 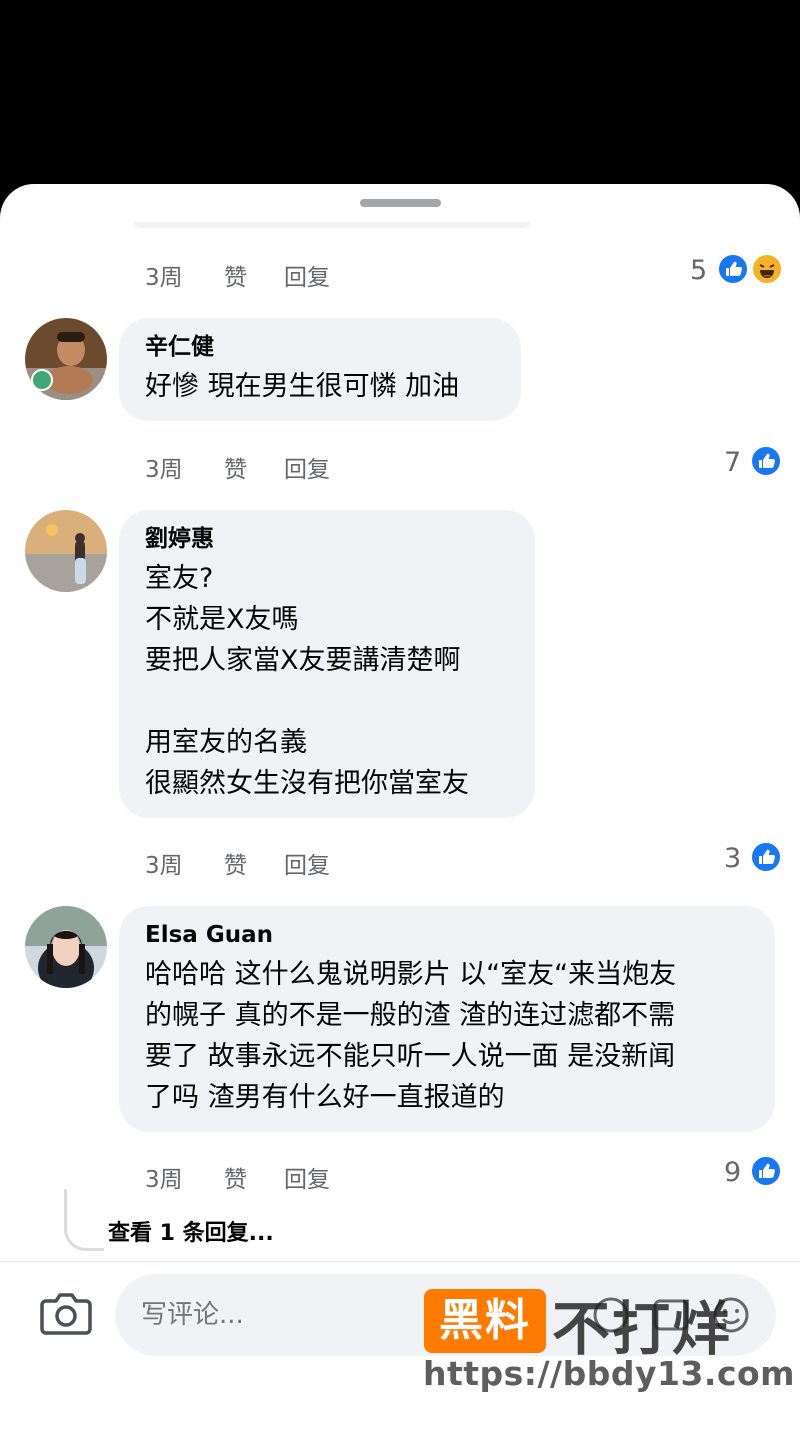 What do you see at coordinates (698, 270) in the screenshot?
I see `reaction-count: 5` at bounding box center [698, 270].